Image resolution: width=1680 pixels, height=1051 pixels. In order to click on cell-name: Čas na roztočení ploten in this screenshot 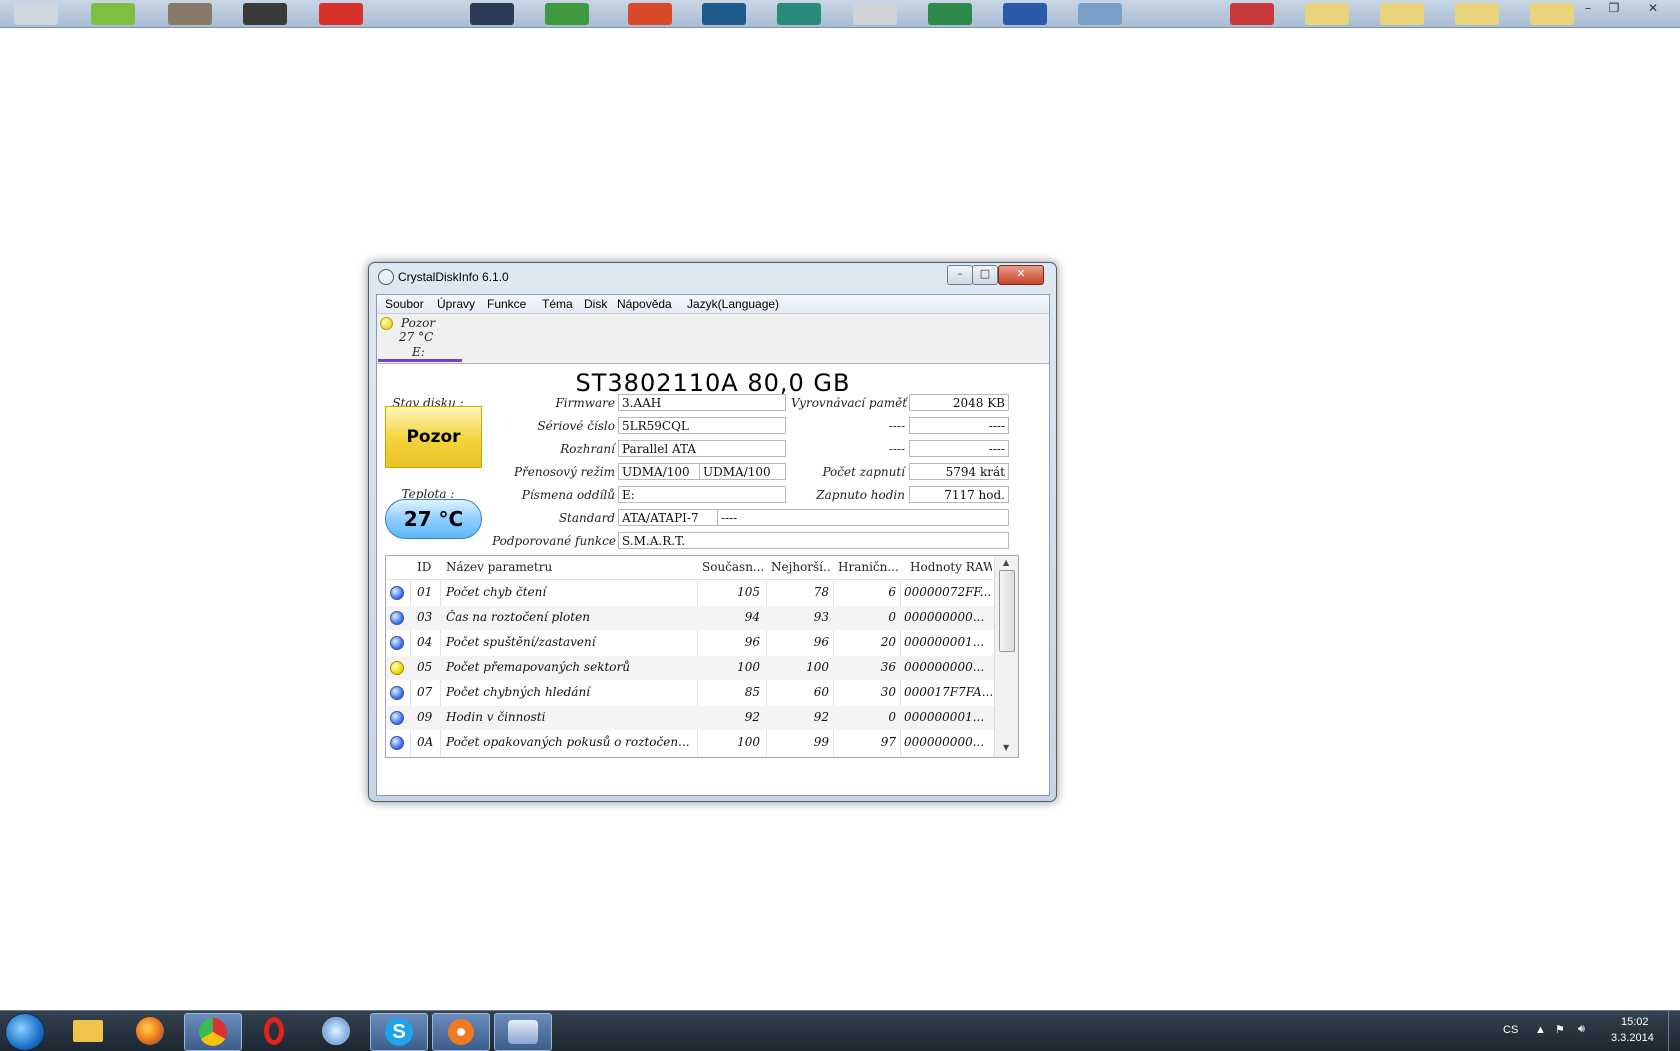, I will do `click(518, 617)`.